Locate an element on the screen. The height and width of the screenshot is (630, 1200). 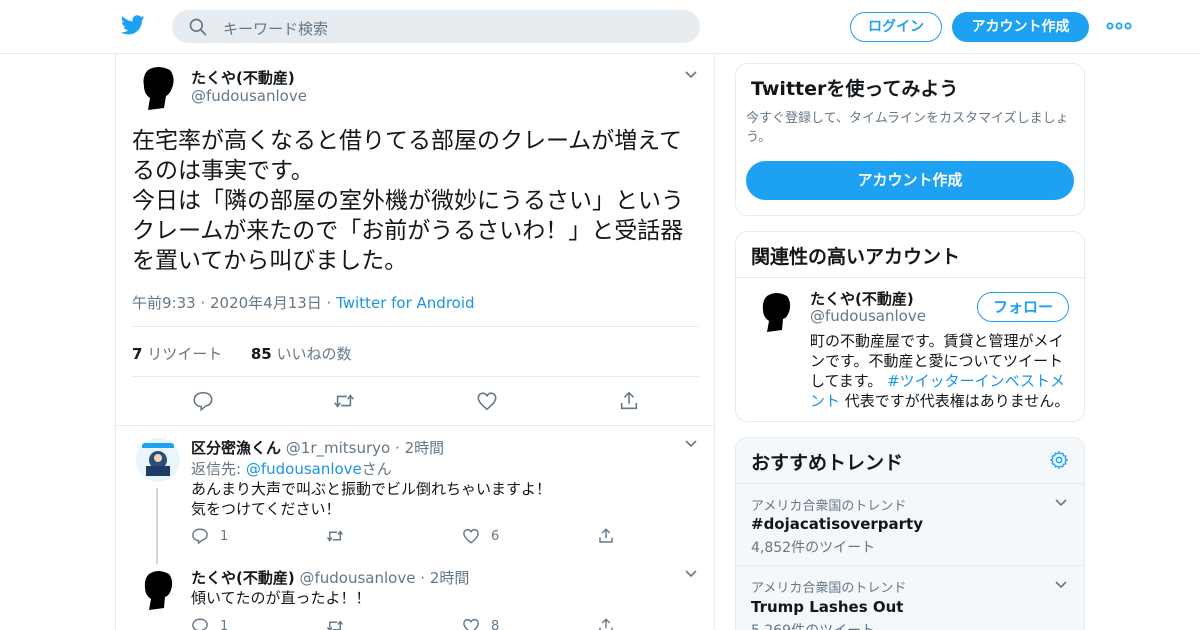
reply-author-handle: @fudousanlove is located at coordinates (358, 578).